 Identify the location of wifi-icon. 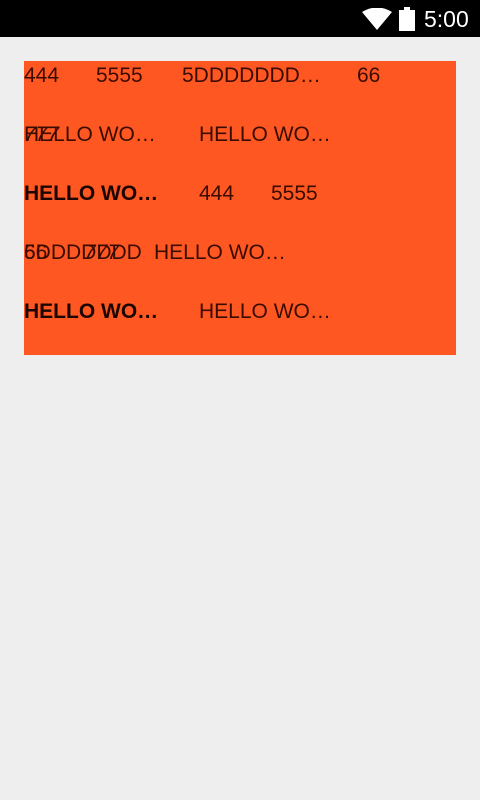
(377, 19).